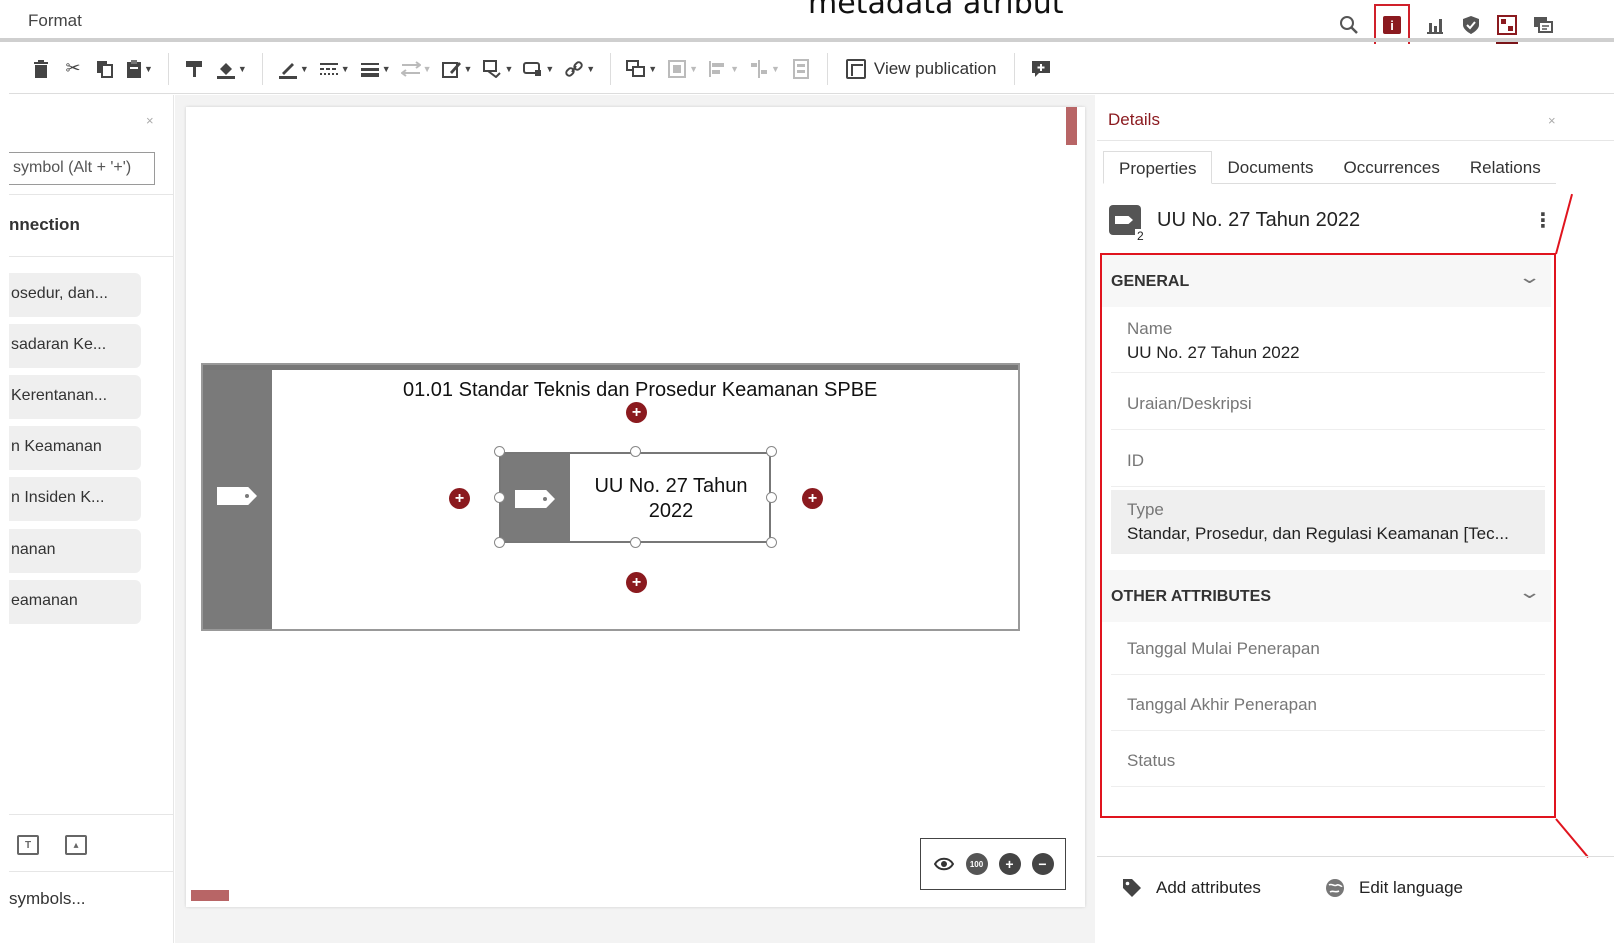  Describe the element at coordinates (635, 497) in the screenshot. I see `selected-node: UU No. 27 Tahun 2022` at that location.